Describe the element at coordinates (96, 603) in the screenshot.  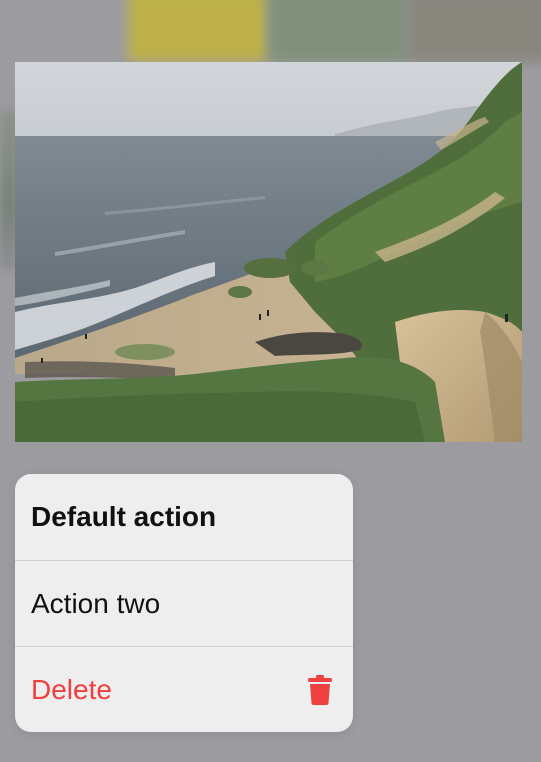
I see `menu-item-label: Action two` at that location.